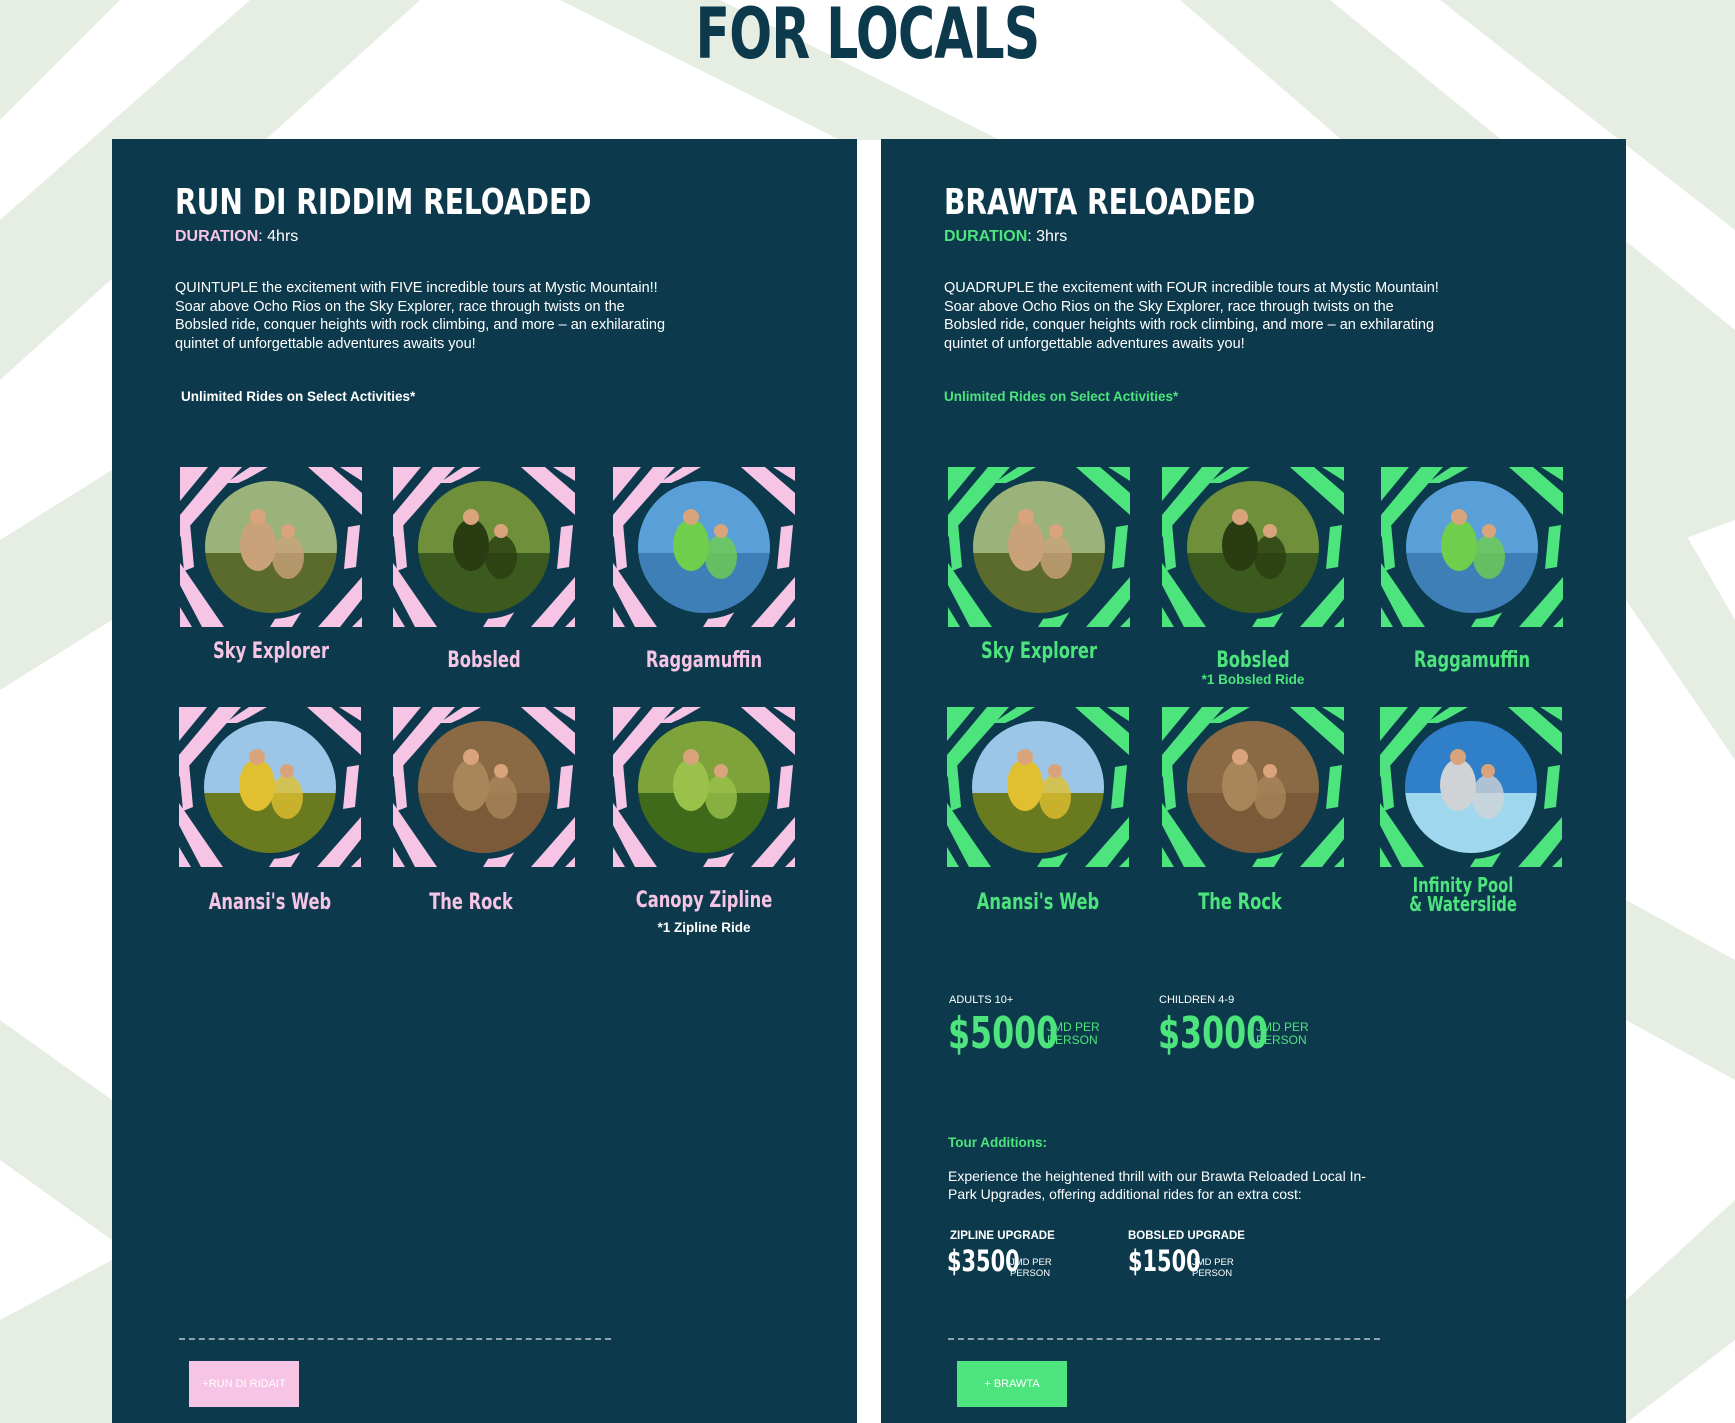 The height and width of the screenshot is (1423, 1735). I want to click on activity-note: *1 Zipline Ride, so click(704, 927).